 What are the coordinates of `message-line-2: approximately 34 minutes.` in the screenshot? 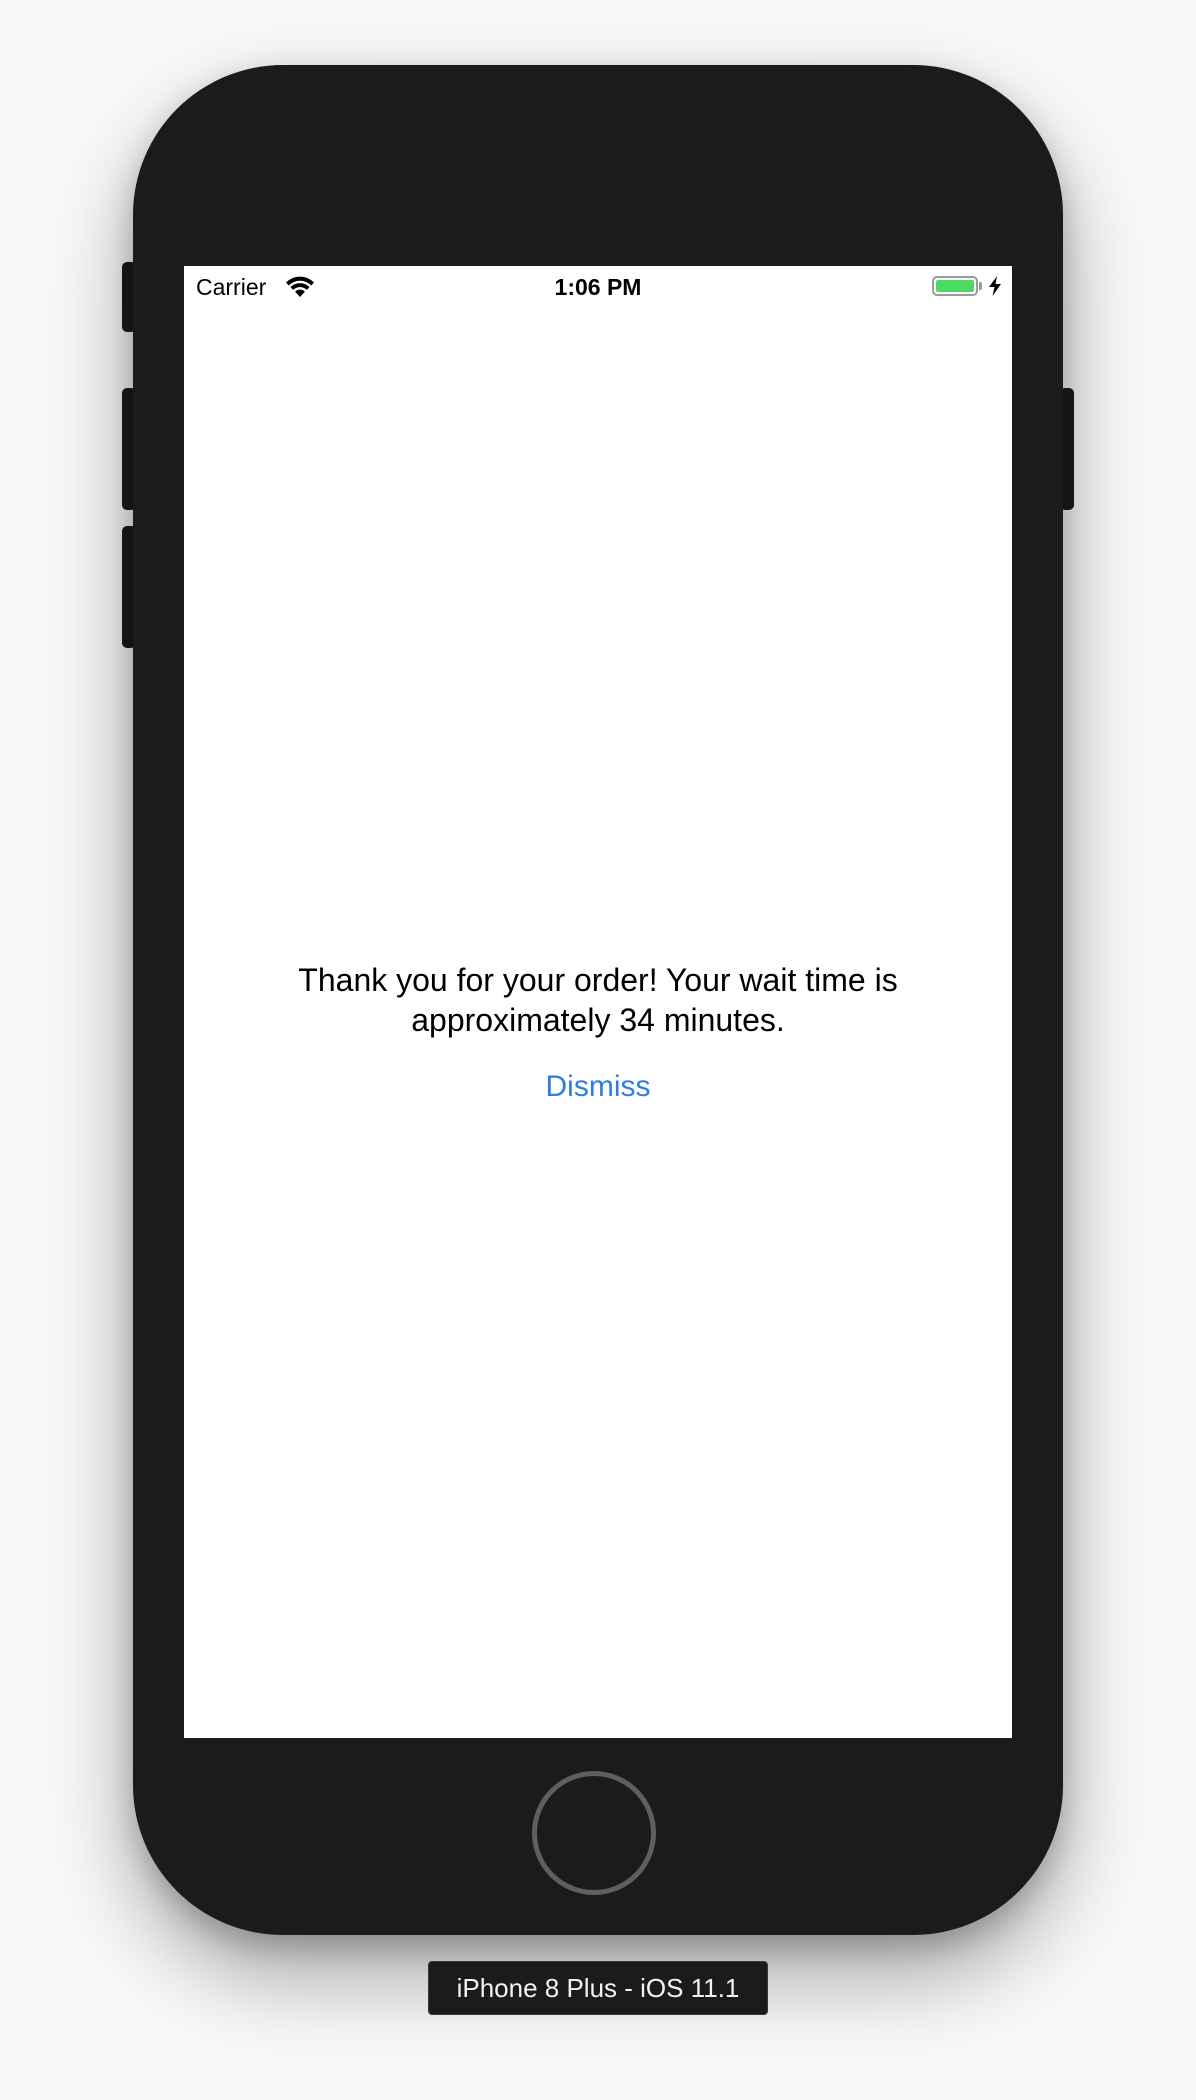 It's located at (598, 1020).